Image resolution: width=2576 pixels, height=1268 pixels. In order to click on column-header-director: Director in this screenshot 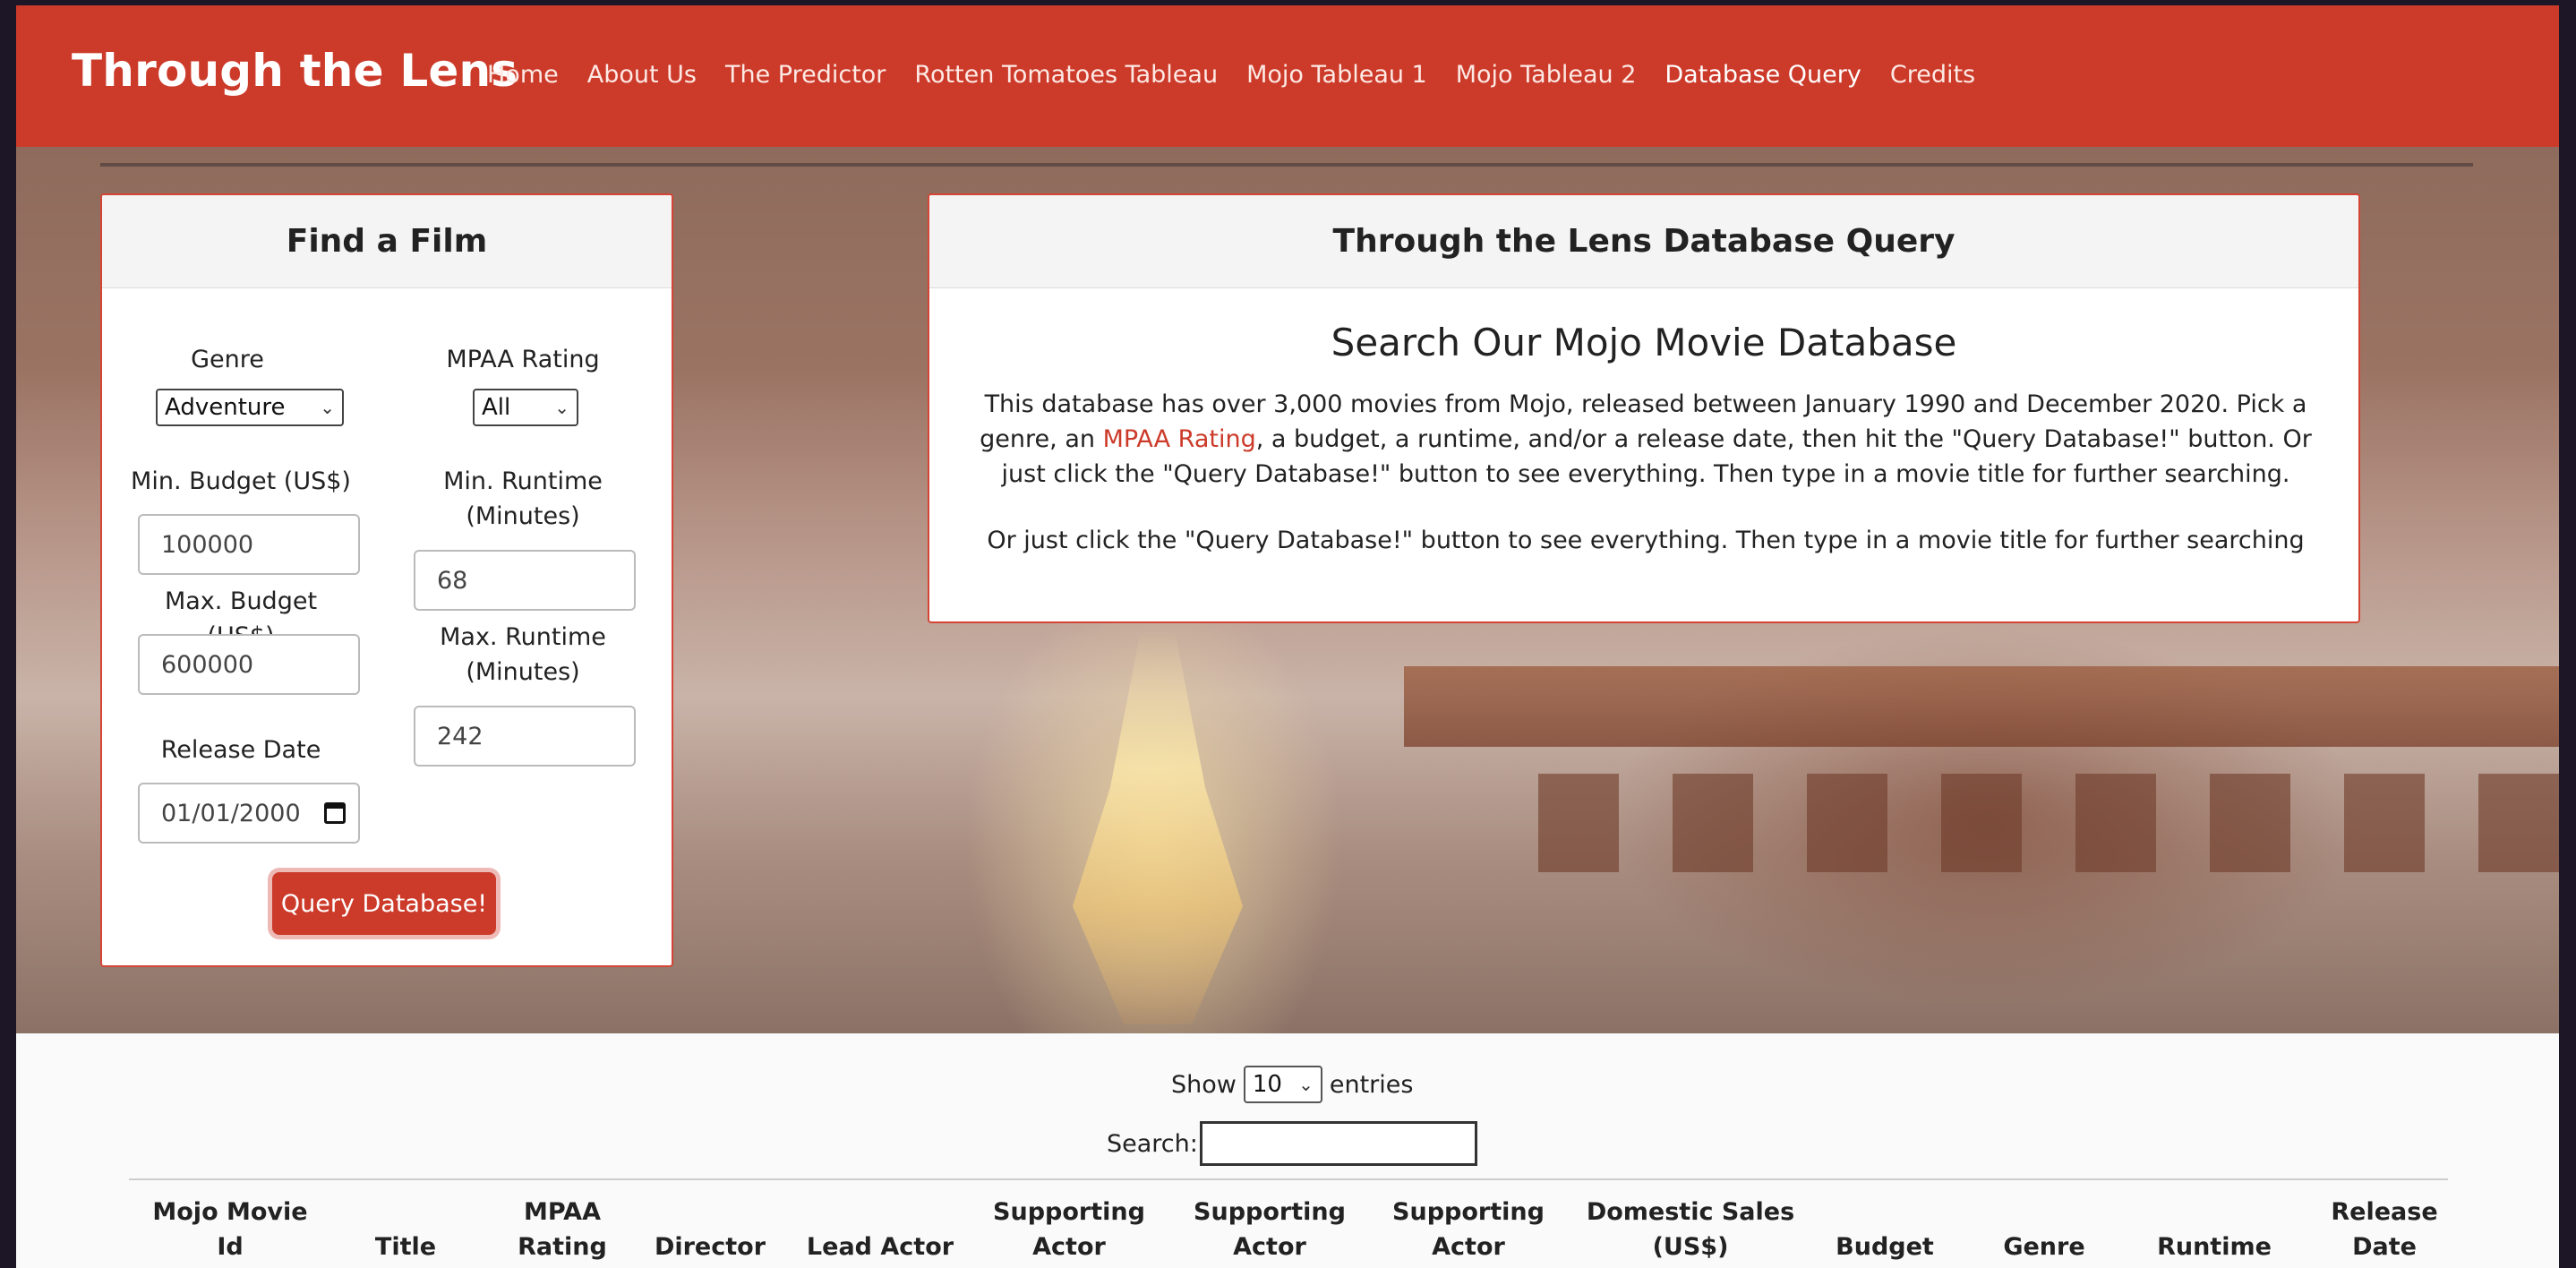, I will do `click(710, 1229)`.